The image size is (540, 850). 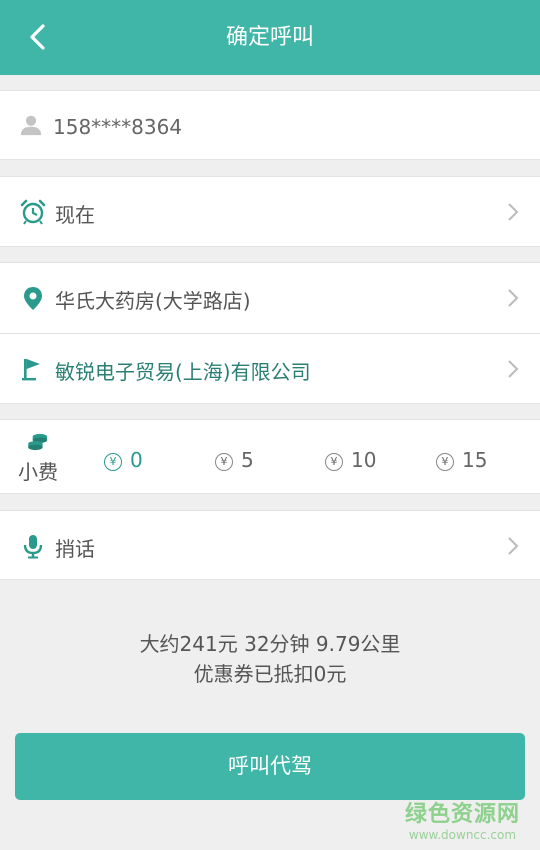 What do you see at coordinates (153, 301) in the screenshot?
I see `start-location: 华氏大药房(大学路店)` at bounding box center [153, 301].